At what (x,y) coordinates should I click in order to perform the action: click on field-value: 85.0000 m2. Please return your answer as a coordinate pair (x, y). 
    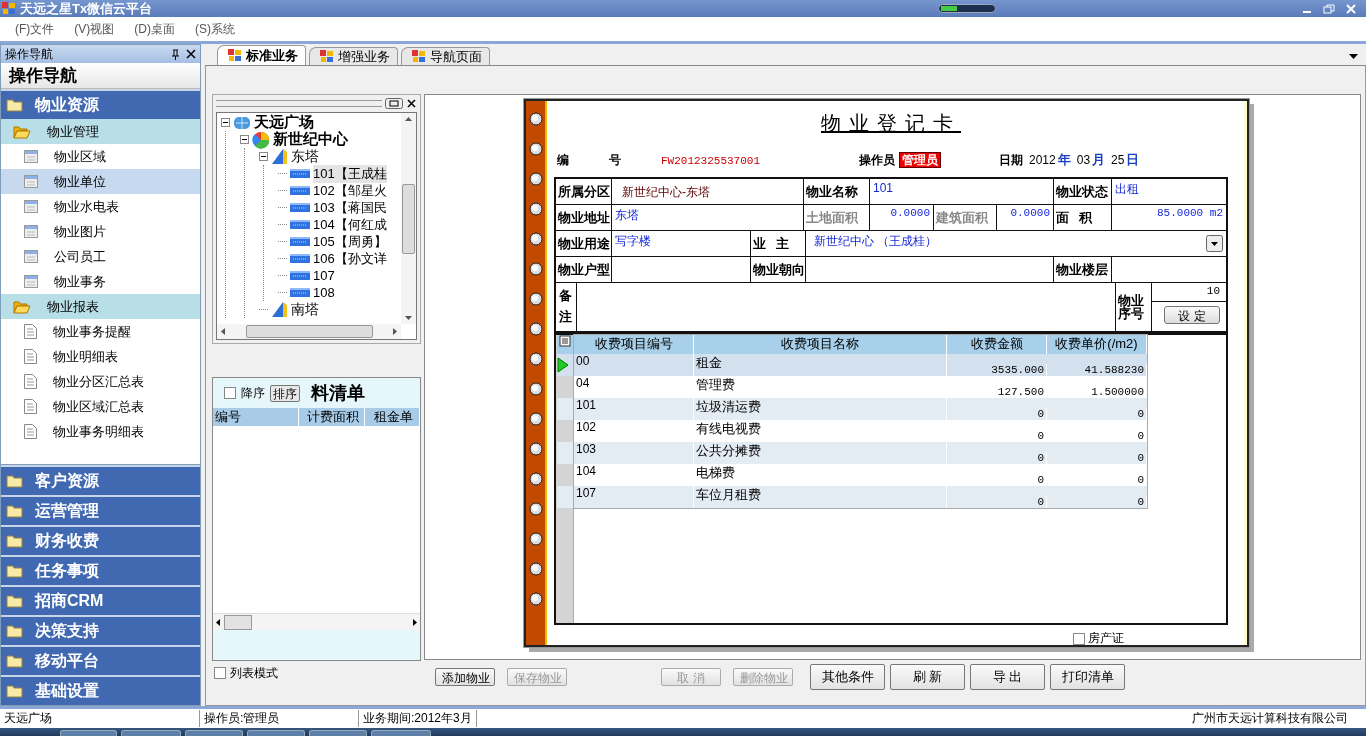
    Looking at the image, I should click on (1169, 217).